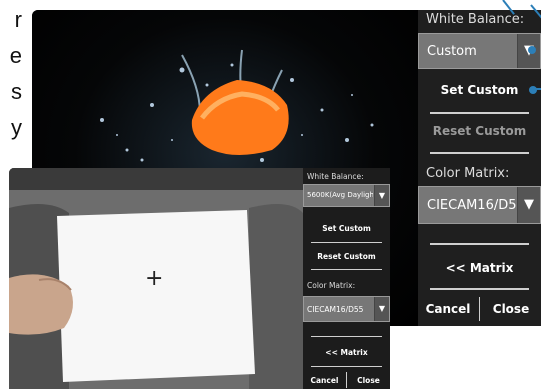  I want to click on white-balance-select: 5600K(Avg Daylight) ▼, so click(346, 195).